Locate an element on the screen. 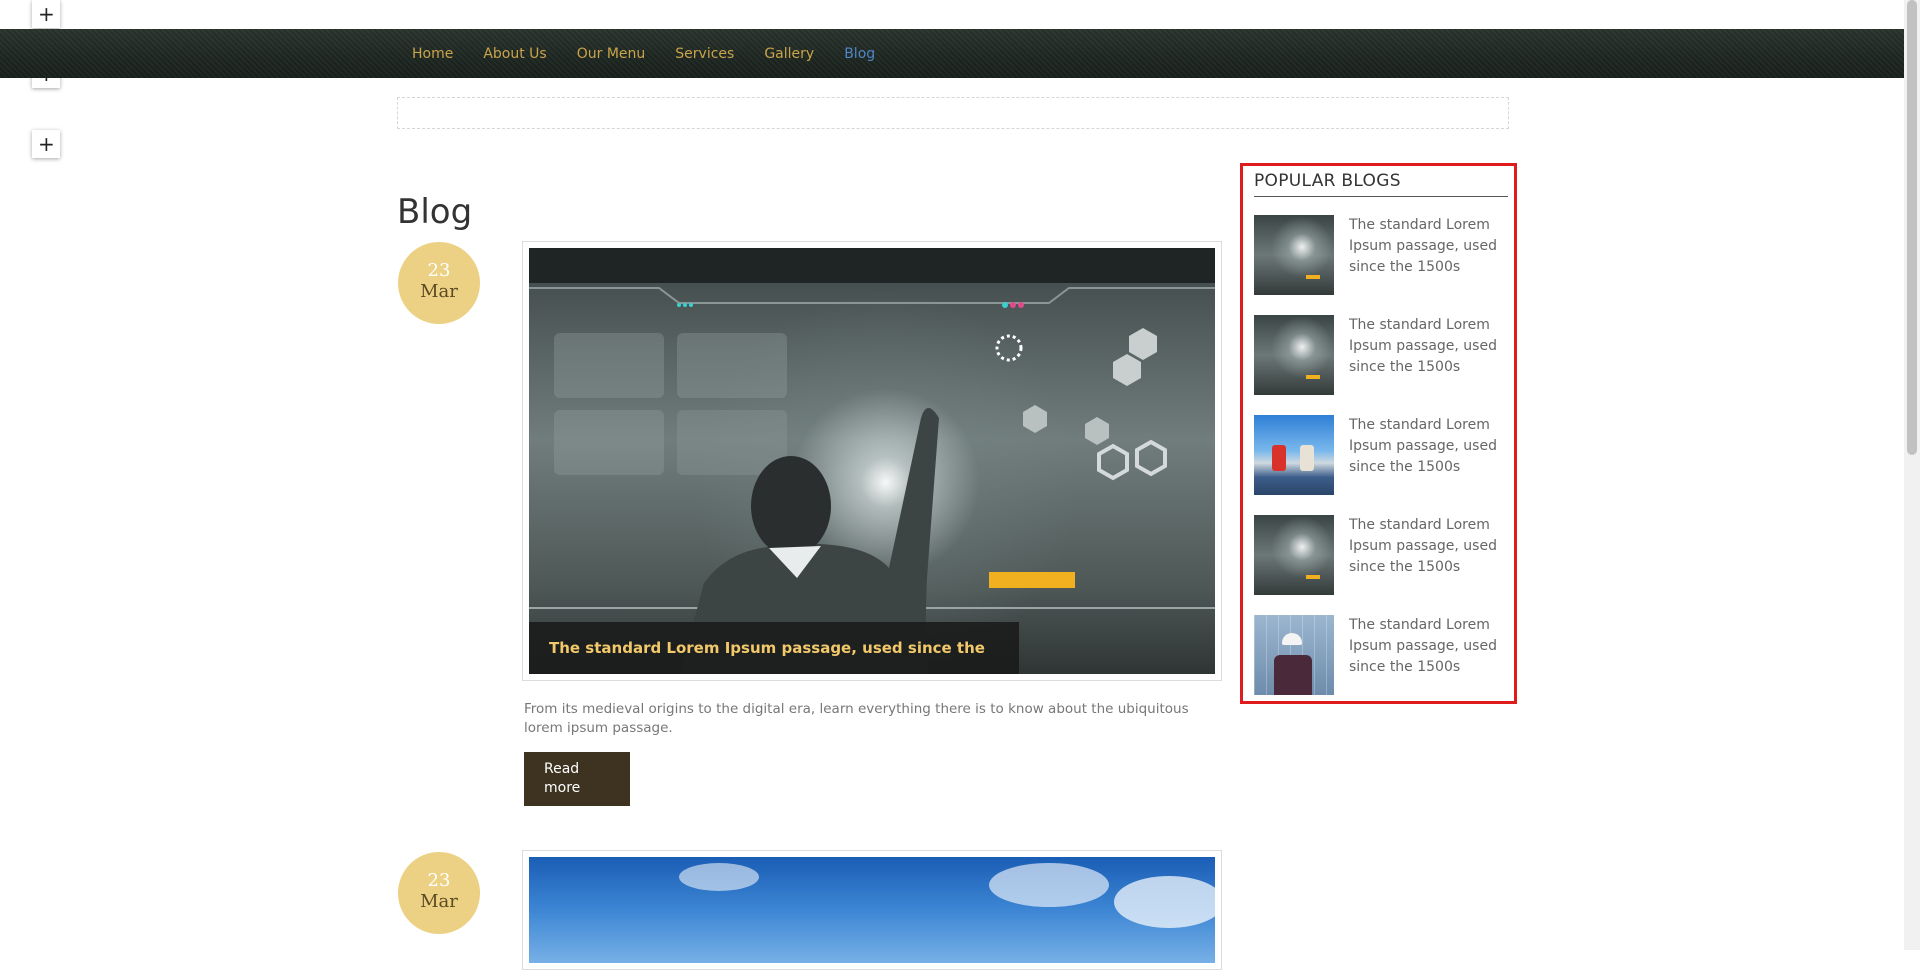 Image resolution: width=1920 pixels, height=970 pixels. nav-item-blog: Blog is located at coordinates (859, 54).